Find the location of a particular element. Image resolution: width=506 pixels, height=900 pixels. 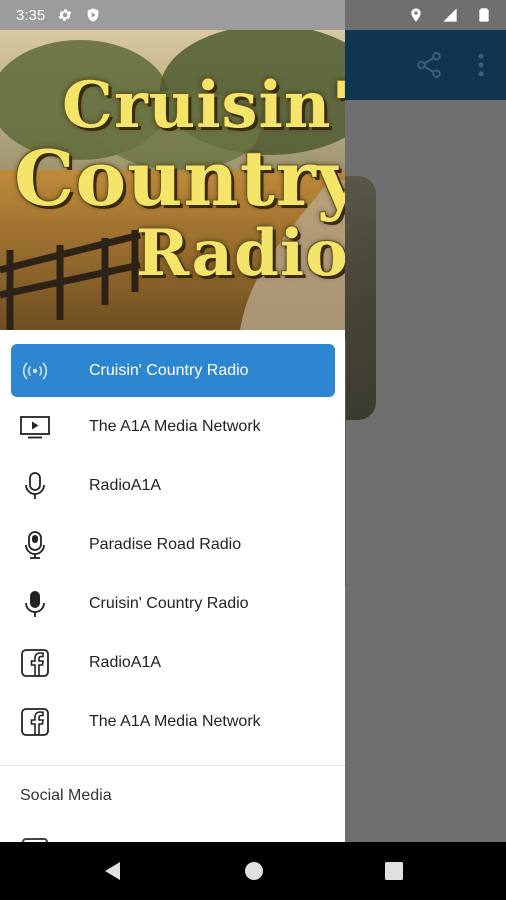

logo-text-line-2: Country is located at coordinates (179, 178).